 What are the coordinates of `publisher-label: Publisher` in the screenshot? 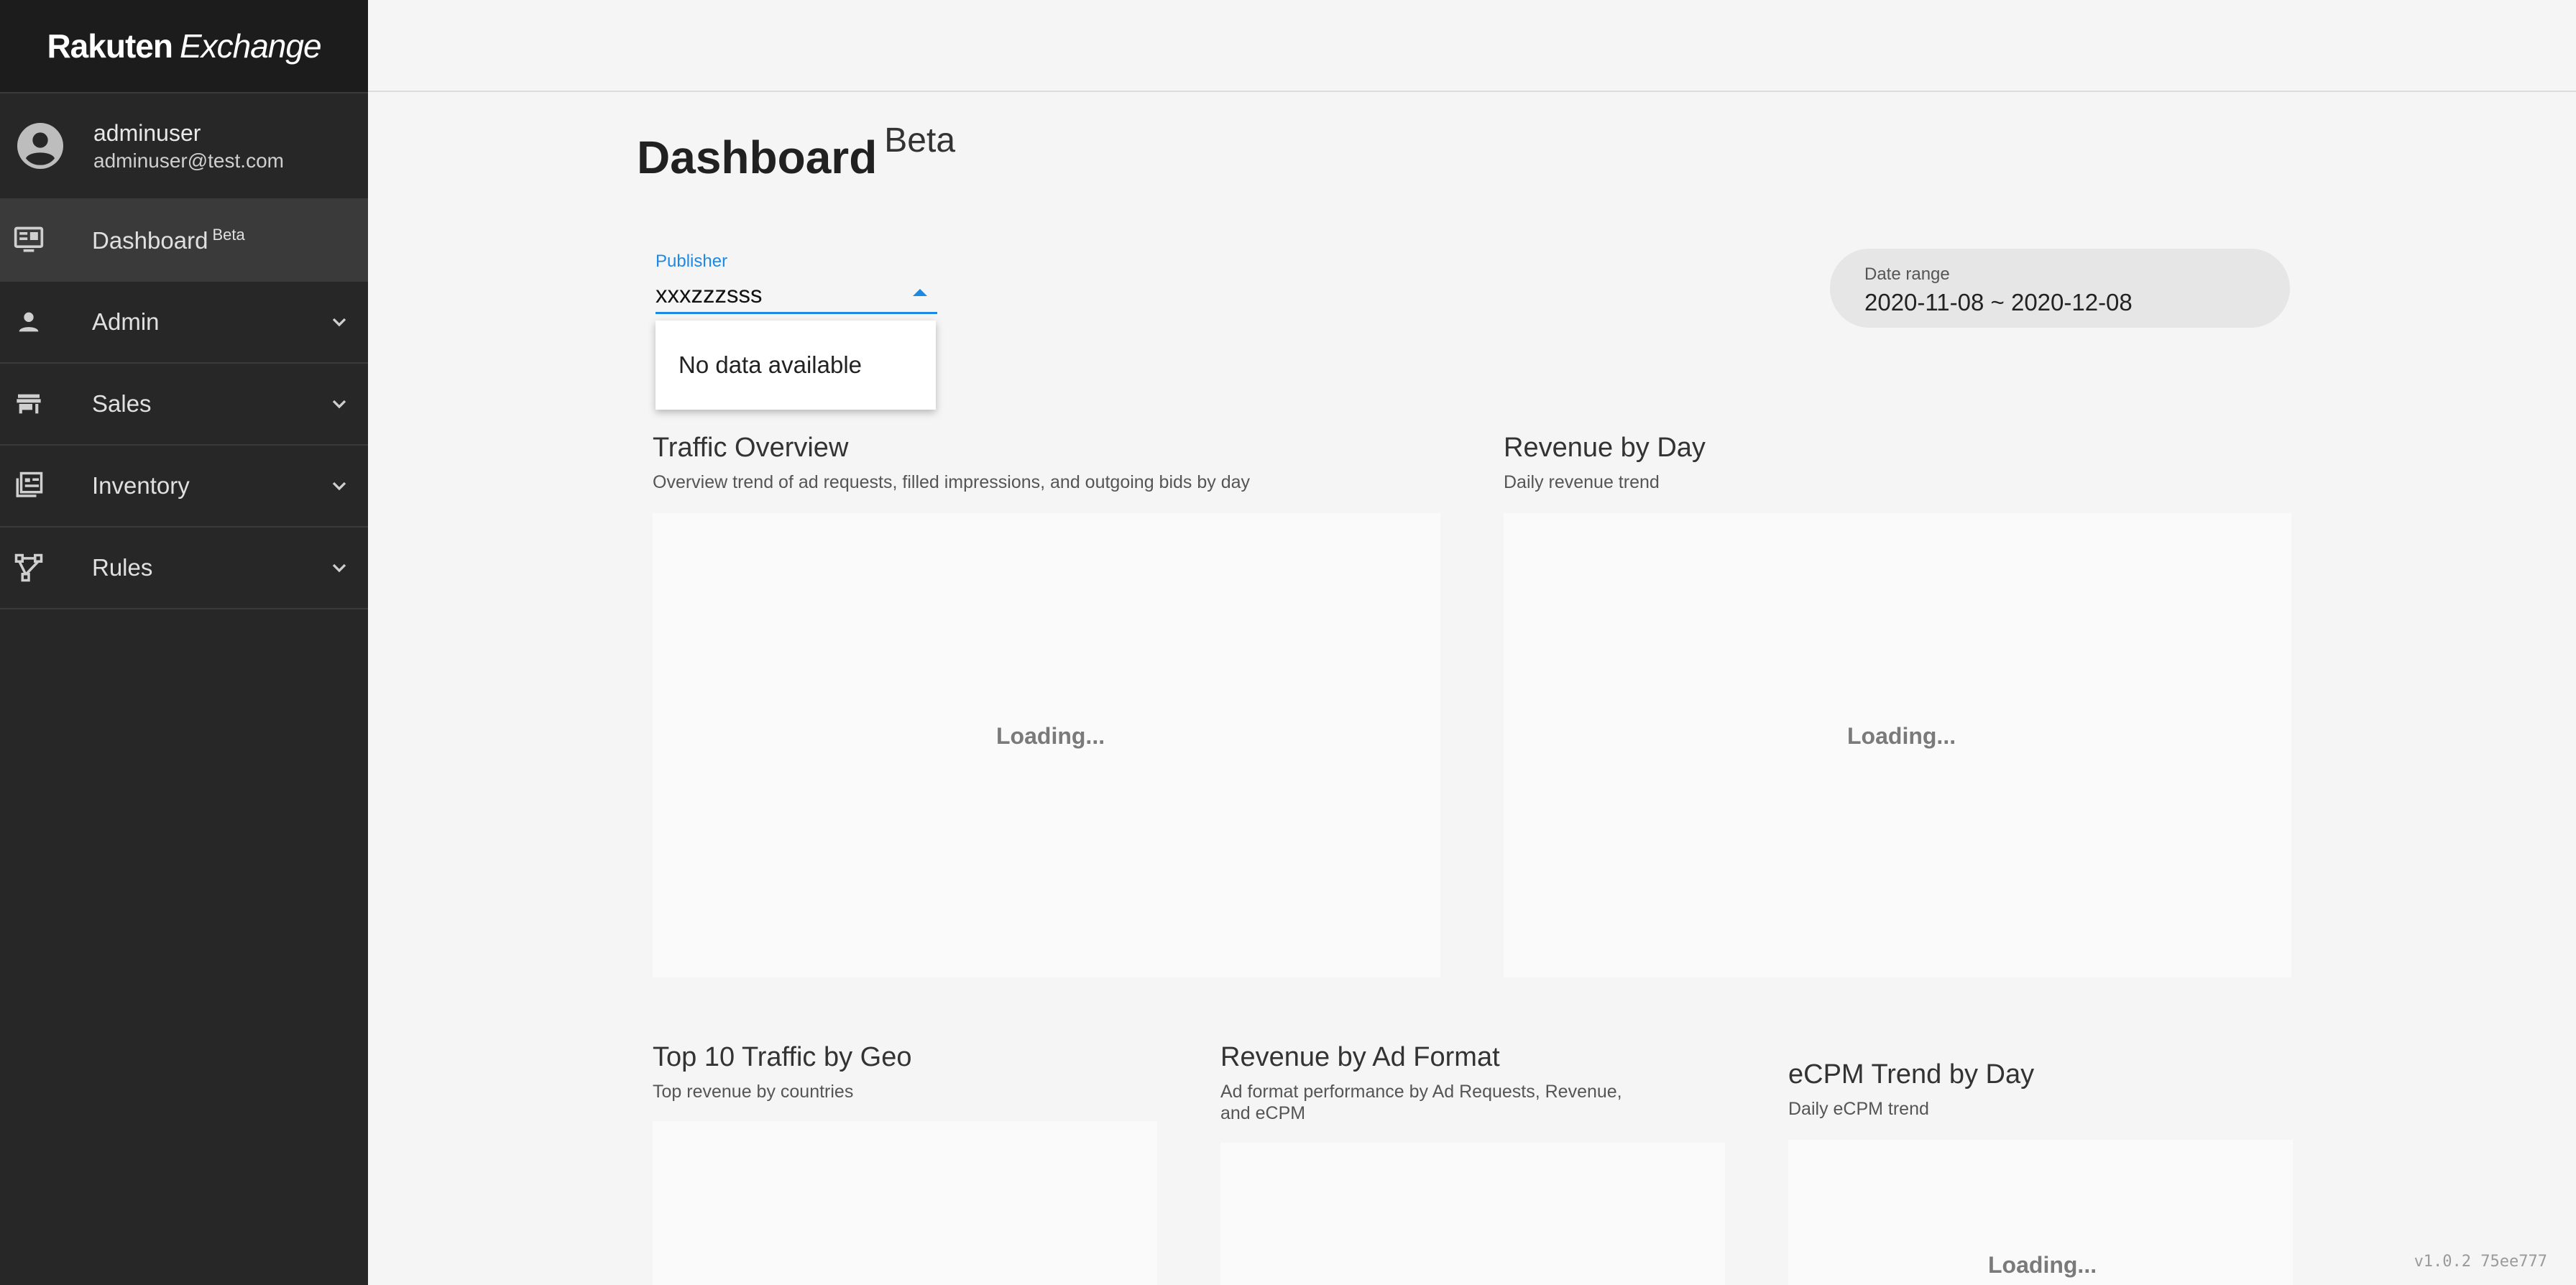 It's located at (692, 261).